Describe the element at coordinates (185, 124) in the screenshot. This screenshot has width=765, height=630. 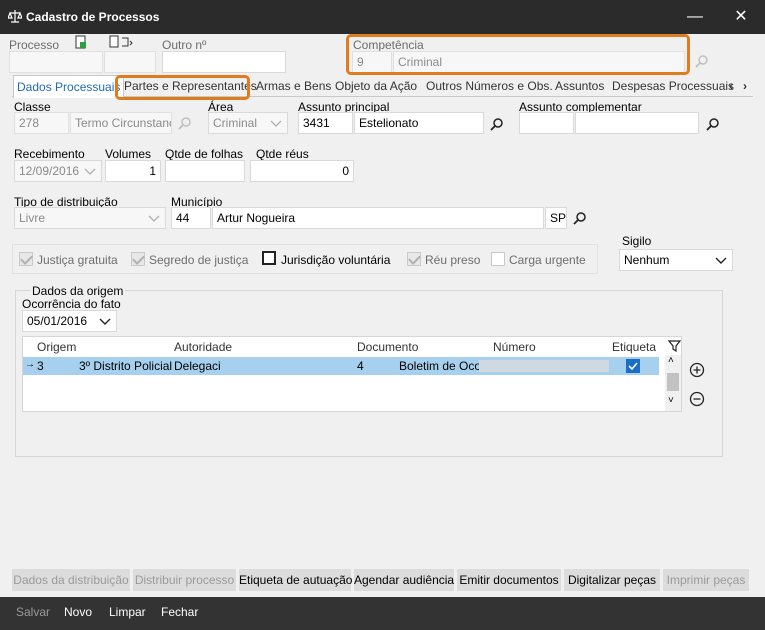
I see `classe-search-icon` at that location.